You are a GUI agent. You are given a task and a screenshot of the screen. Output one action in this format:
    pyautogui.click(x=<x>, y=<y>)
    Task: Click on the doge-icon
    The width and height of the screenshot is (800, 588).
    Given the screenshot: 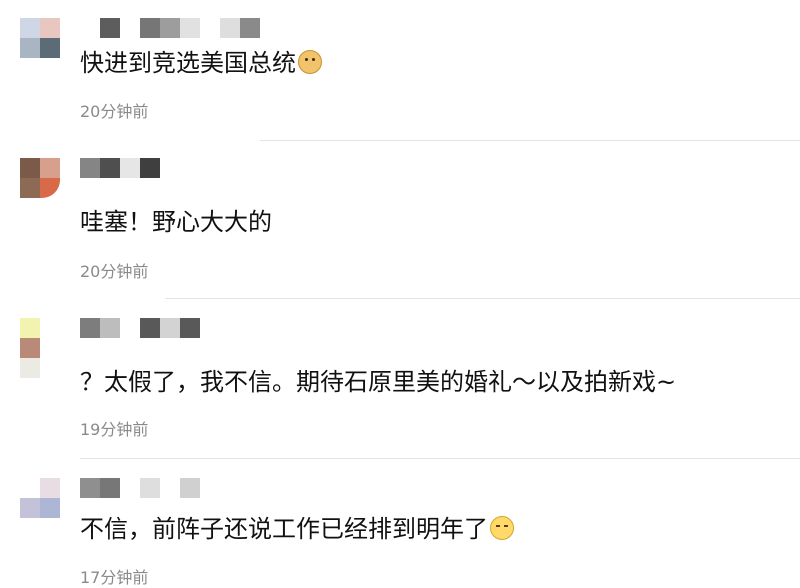 What is the action you would take?
    pyautogui.click(x=310, y=62)
    